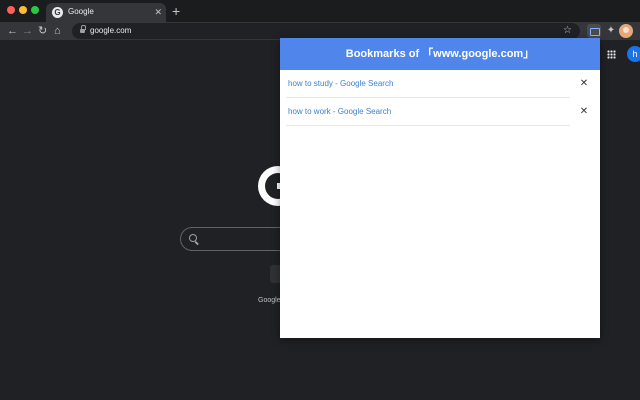  I want to click on account-avatar: h, so click(633, 54).